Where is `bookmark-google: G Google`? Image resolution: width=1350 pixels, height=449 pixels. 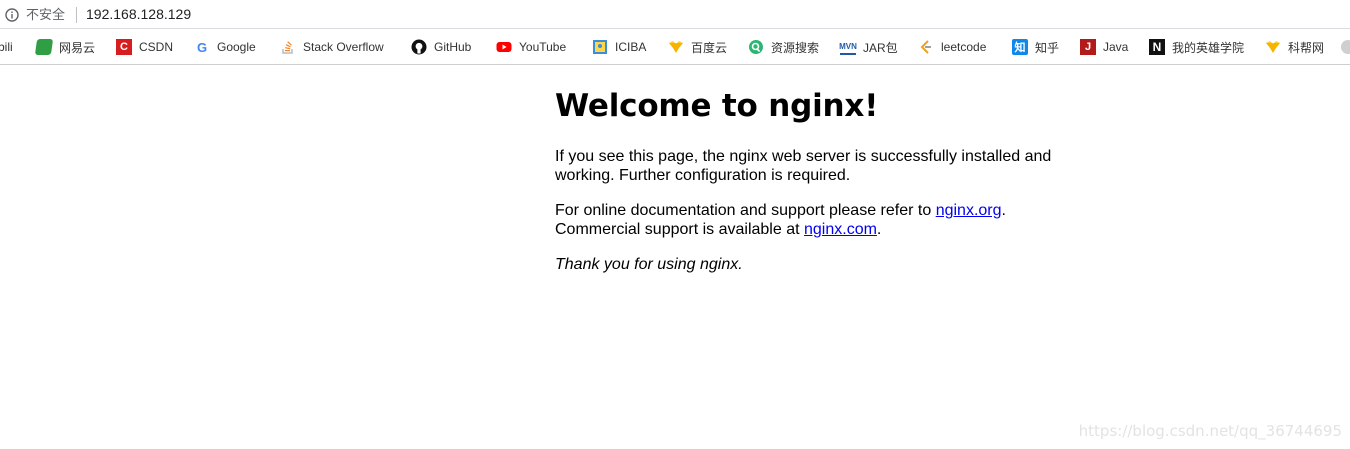
bookmark-google: G Google is located at coordinates (225, 47).